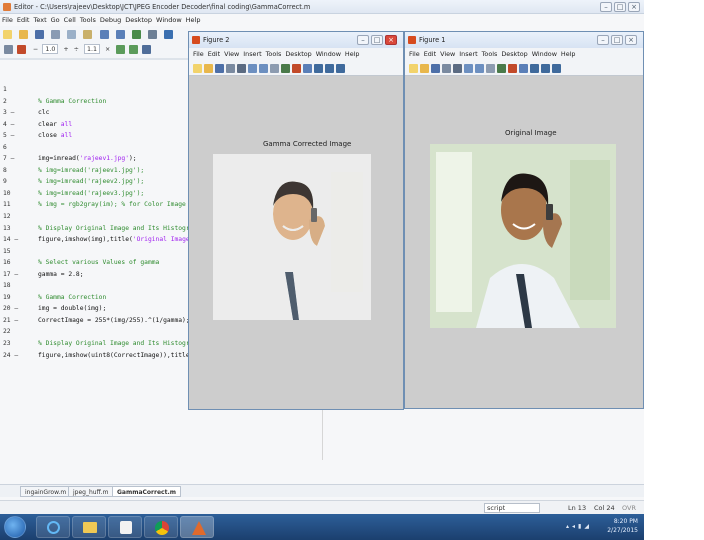 The image size is (704, 540). I want to click on fig1-menu-desktop: Desktop, so click(514, 54).